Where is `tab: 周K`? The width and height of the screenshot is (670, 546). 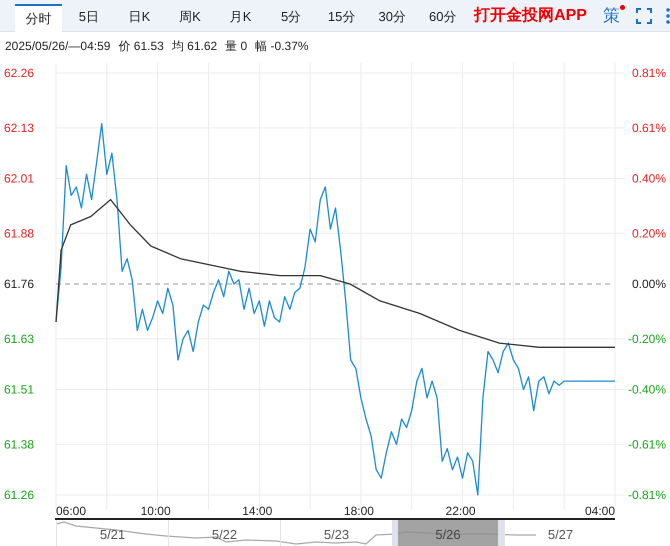
tab: 周K is located at coordinates (190, 17).